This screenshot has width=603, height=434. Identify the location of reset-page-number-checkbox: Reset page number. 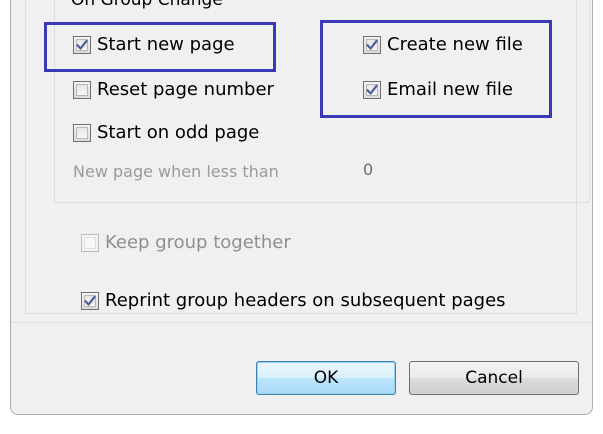
(173, 90).